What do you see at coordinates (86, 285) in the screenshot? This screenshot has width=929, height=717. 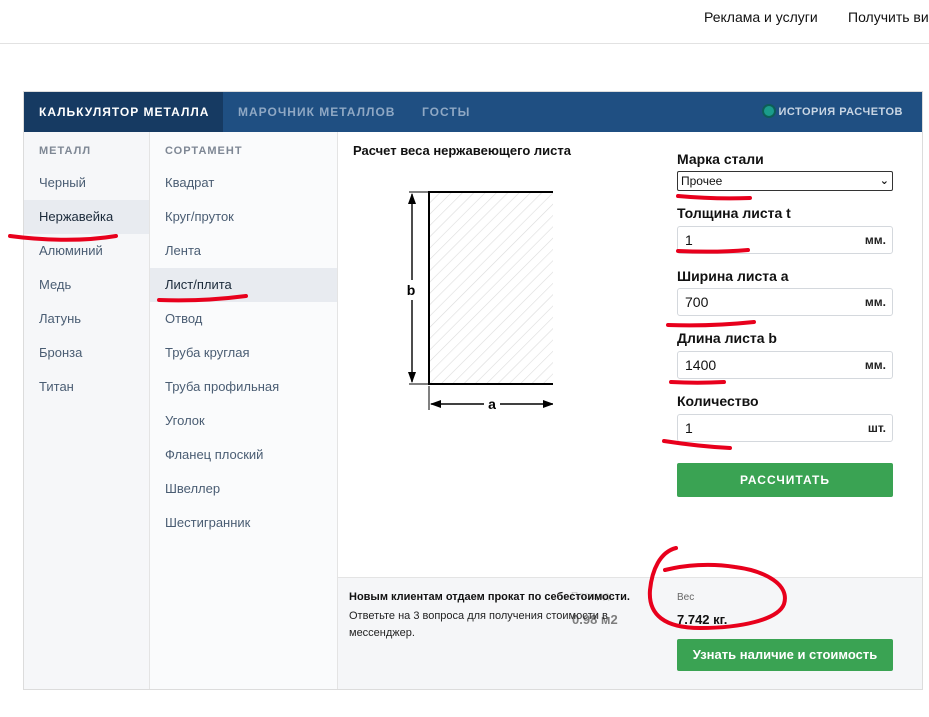 I see `metal-item: Медь` at bounding box center [86, 285].